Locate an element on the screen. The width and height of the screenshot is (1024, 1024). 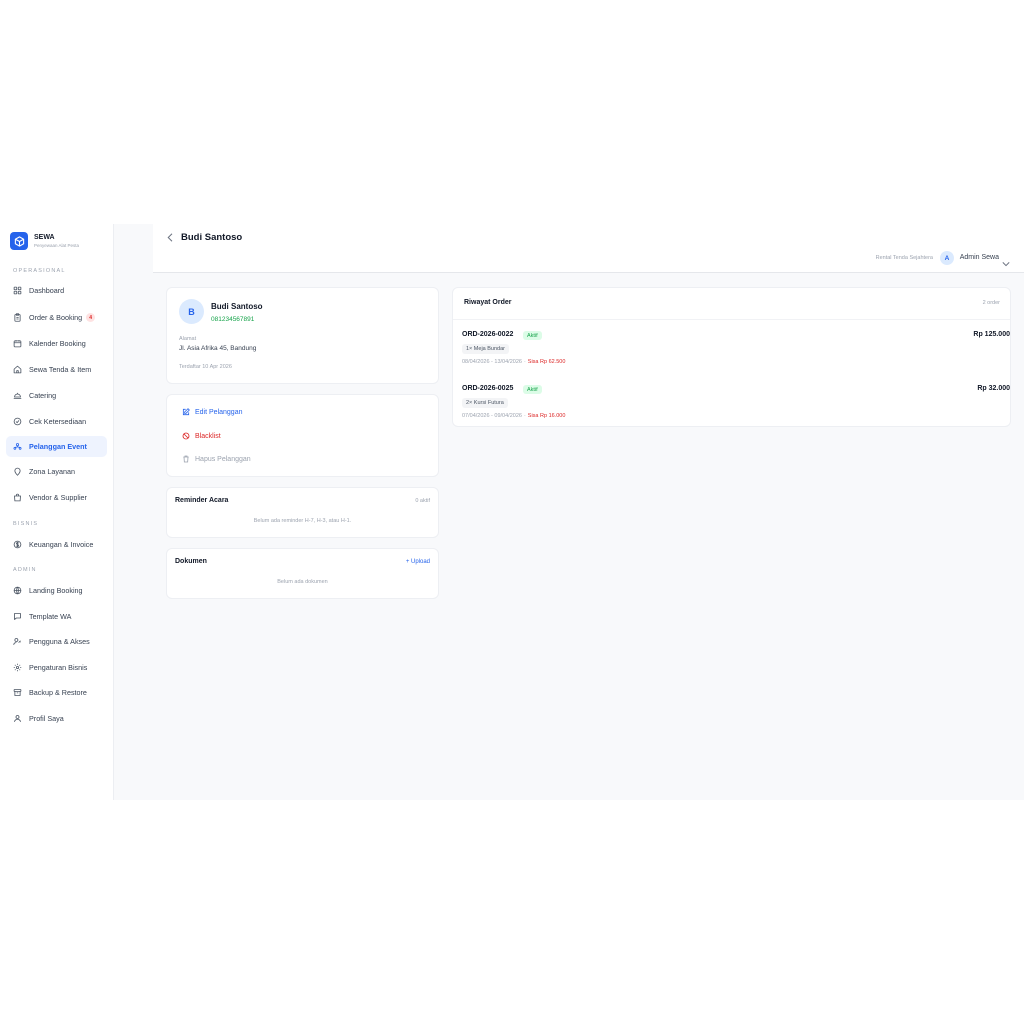
map-pin-icon is located at coordinates (17, 471).